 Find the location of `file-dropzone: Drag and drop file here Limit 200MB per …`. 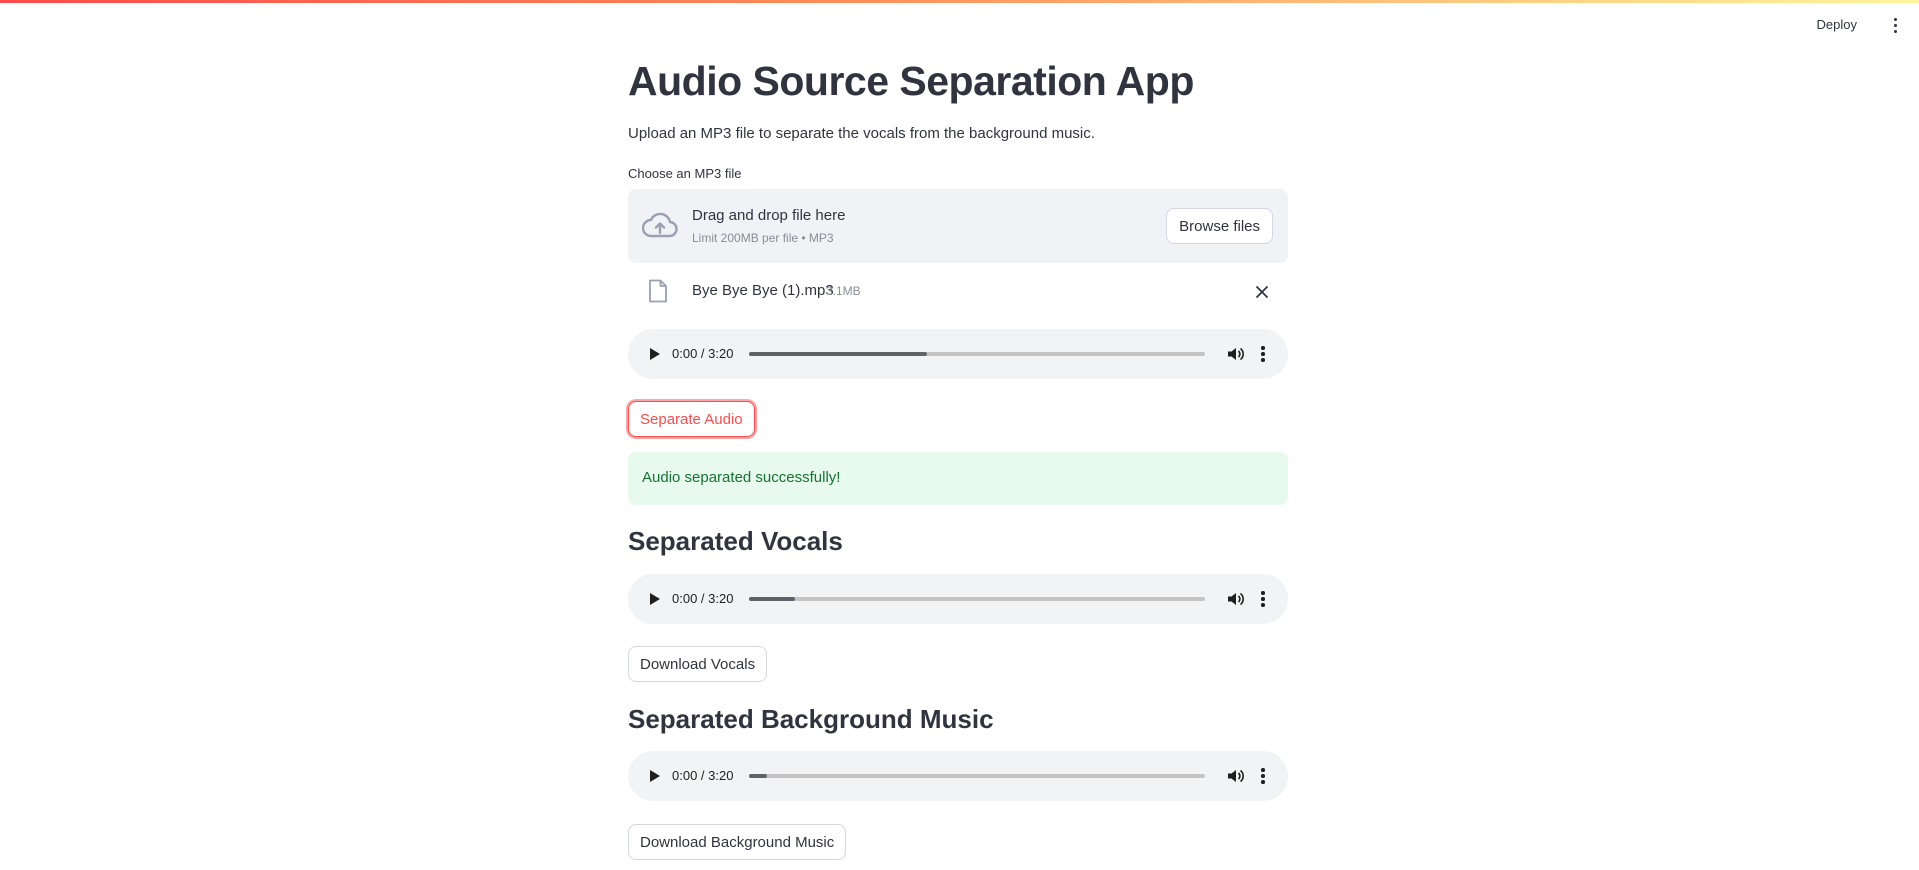

file-dropzone: Drag and drop file here Limit 200MB per … is located at coordinates (958, 226).